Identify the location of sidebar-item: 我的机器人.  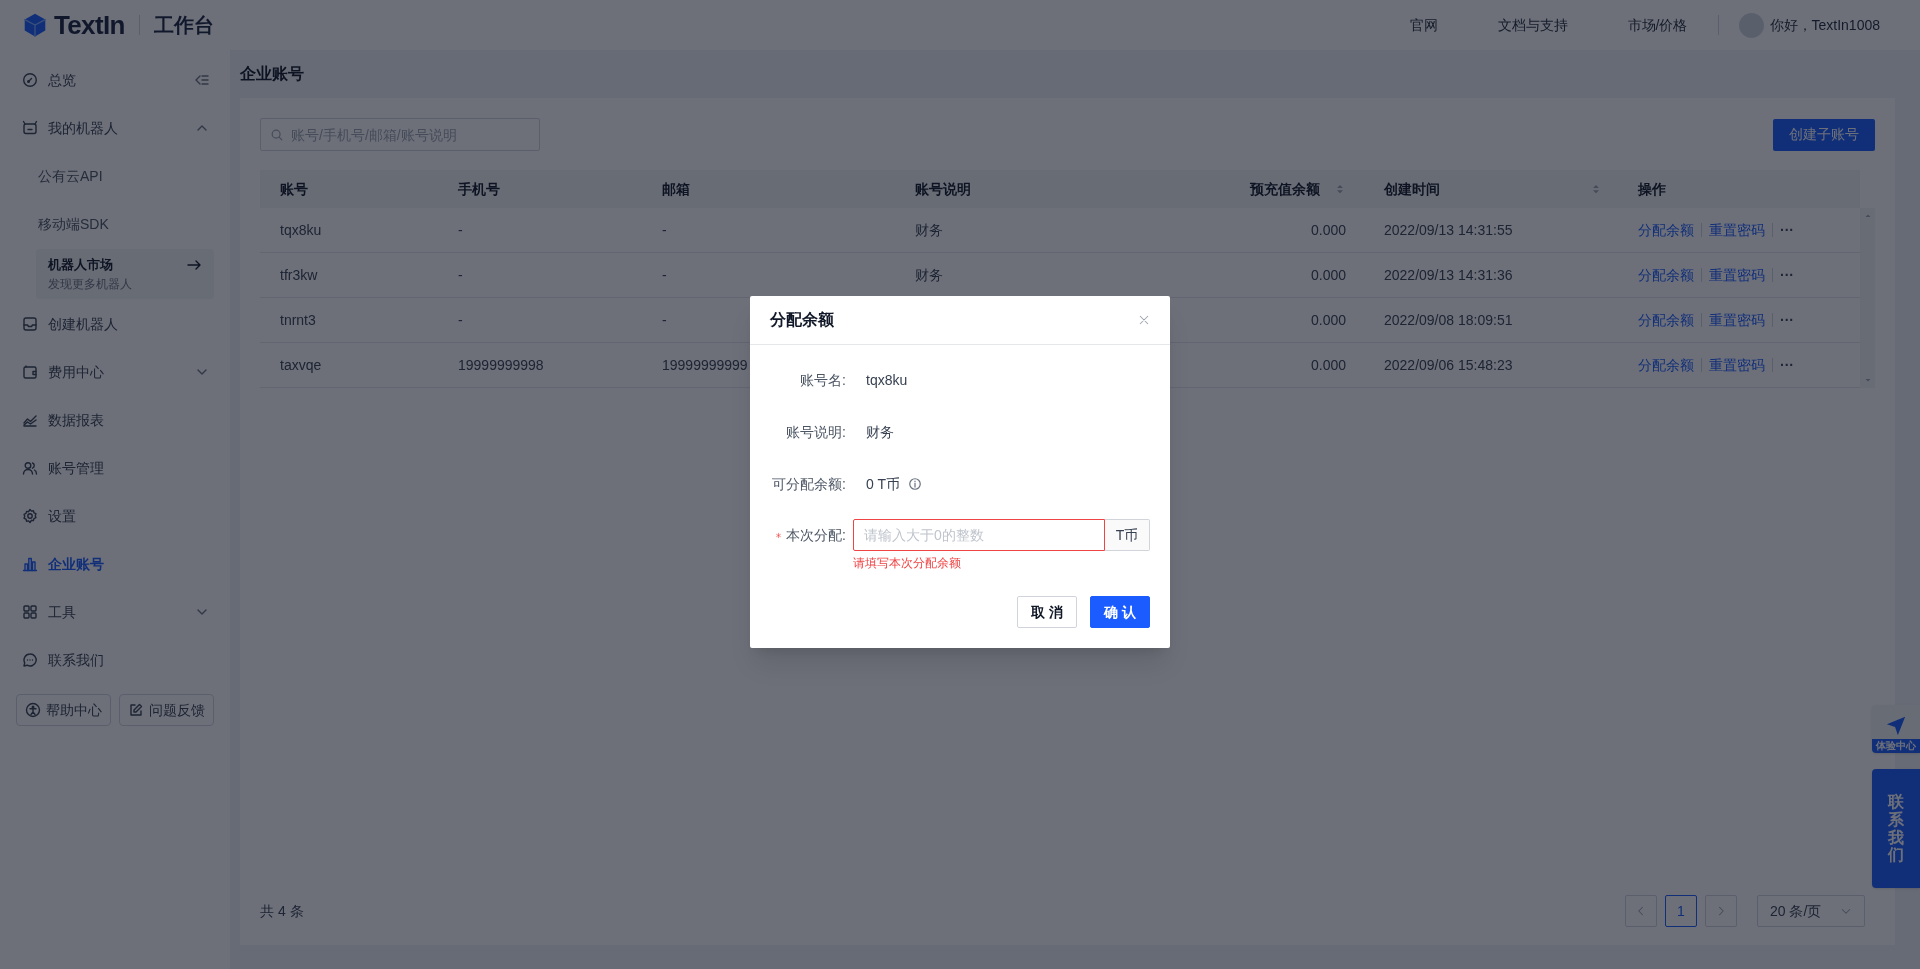
(115, 128).